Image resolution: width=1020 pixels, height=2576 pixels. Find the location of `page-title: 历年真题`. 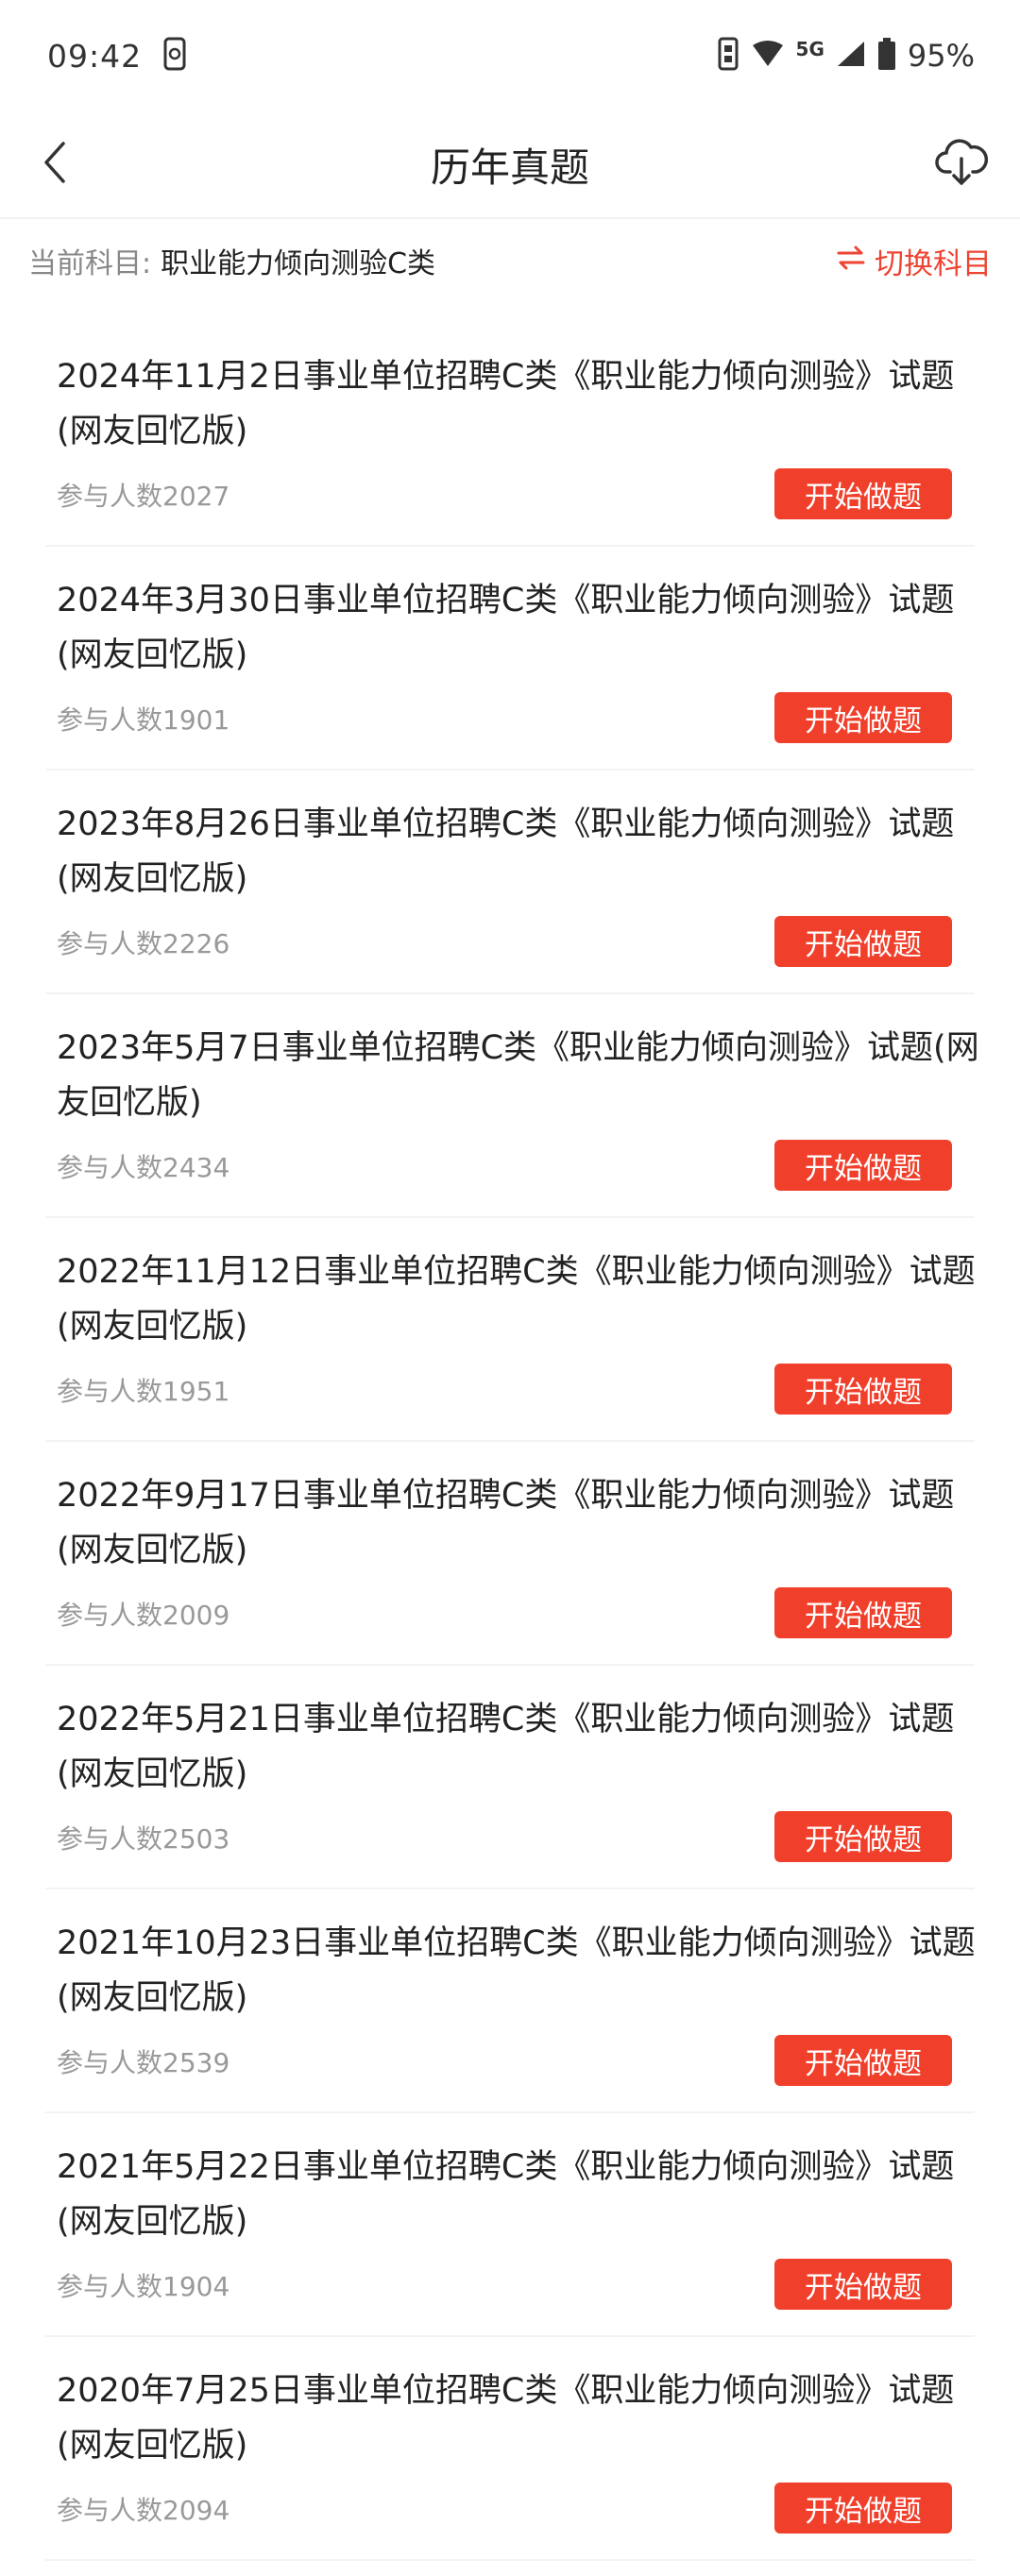

page-title: 历年真题 is located at coordinates (509, 167).